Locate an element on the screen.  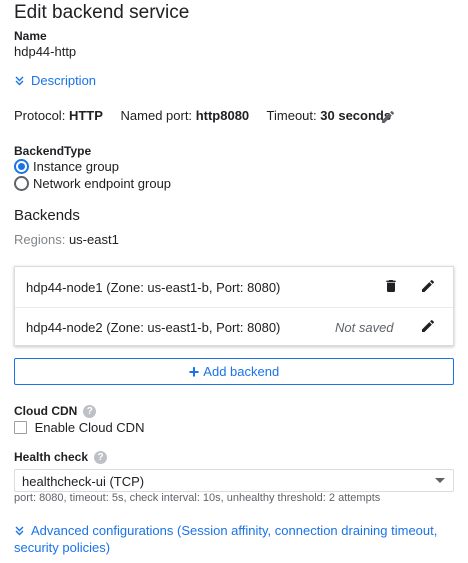
name-label: Name is located at coordinates (30, 36).